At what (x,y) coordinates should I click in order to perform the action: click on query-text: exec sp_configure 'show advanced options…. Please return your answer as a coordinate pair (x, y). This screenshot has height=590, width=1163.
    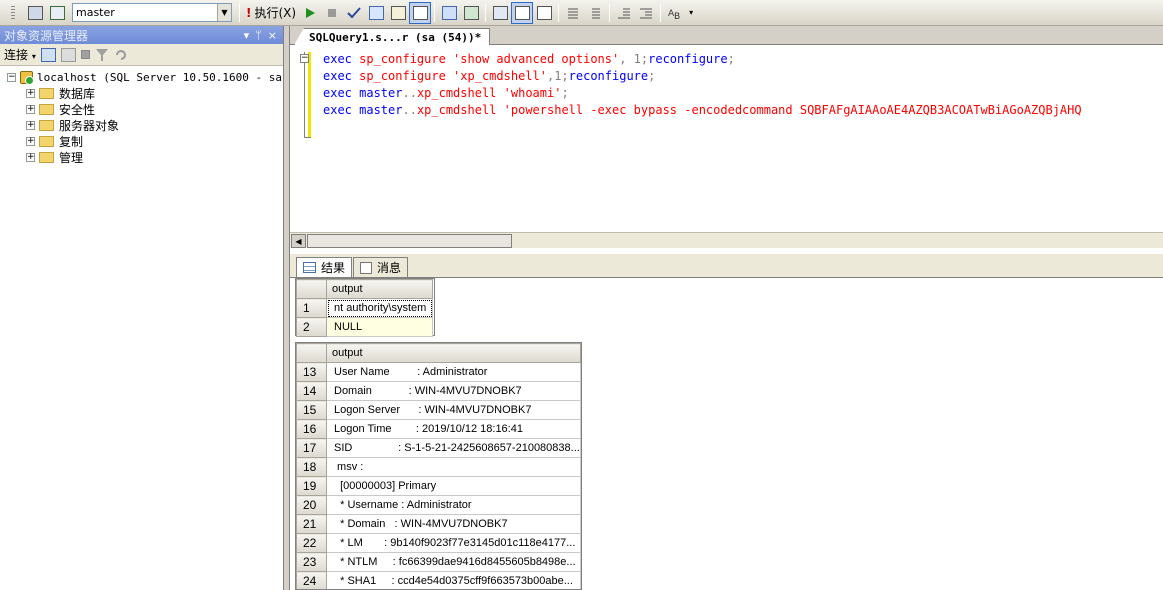
    Looking at the image, I should click on (702, 85).